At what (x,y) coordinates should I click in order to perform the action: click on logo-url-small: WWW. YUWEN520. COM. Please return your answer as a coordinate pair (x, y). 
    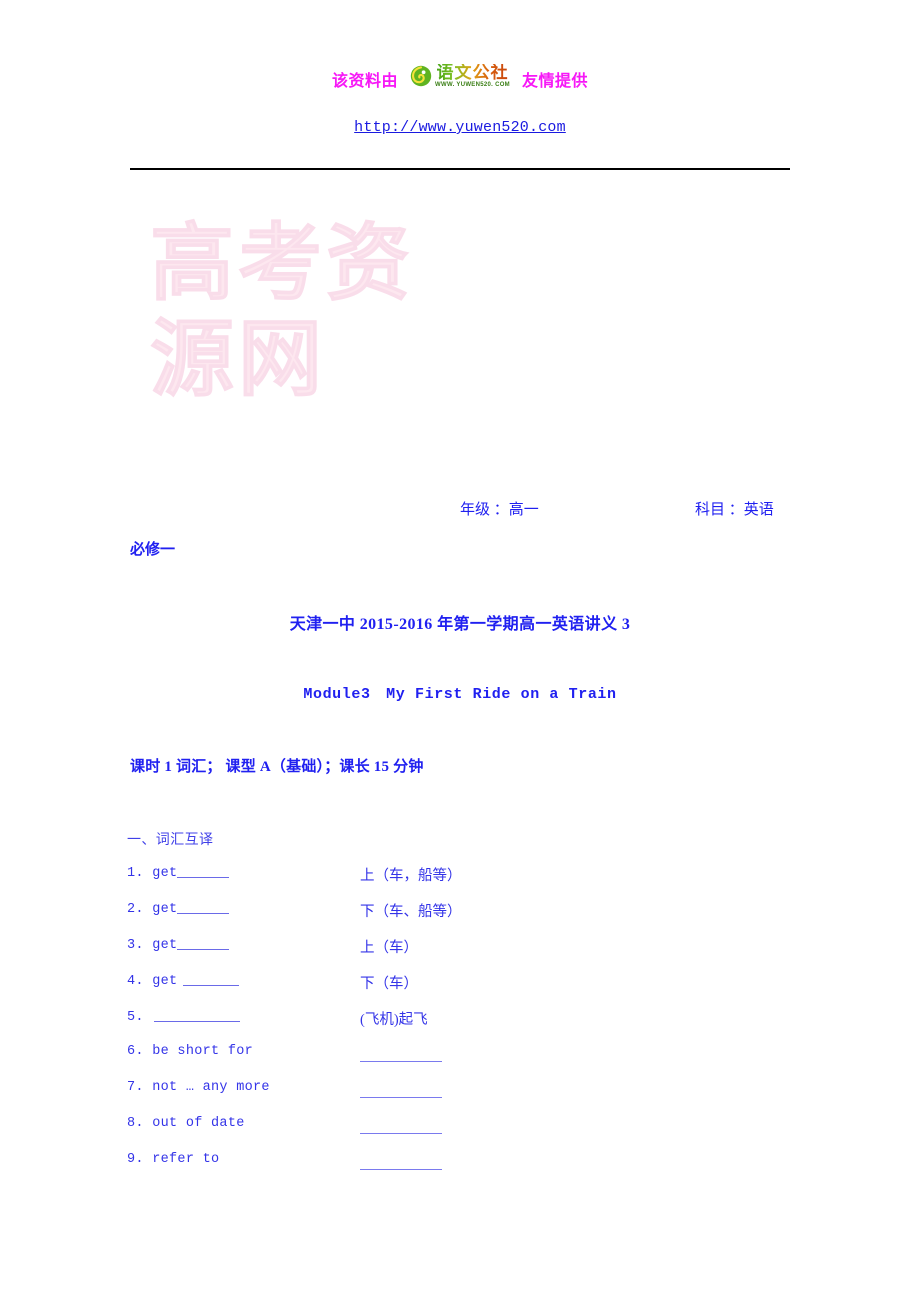
    Looking at the image, I should click on (472, 85).